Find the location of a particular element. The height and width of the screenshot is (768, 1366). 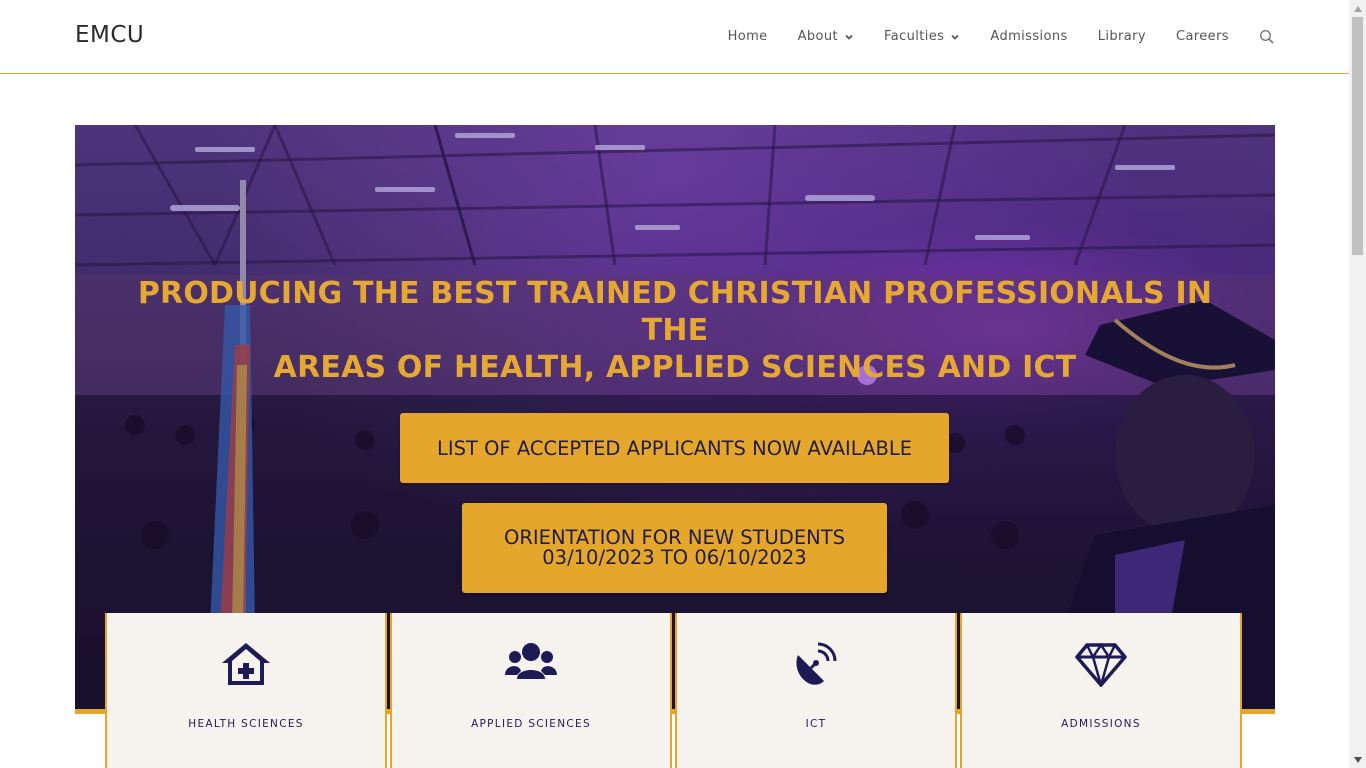

nav-careers: Careers is located at coordinates (1202, 36).